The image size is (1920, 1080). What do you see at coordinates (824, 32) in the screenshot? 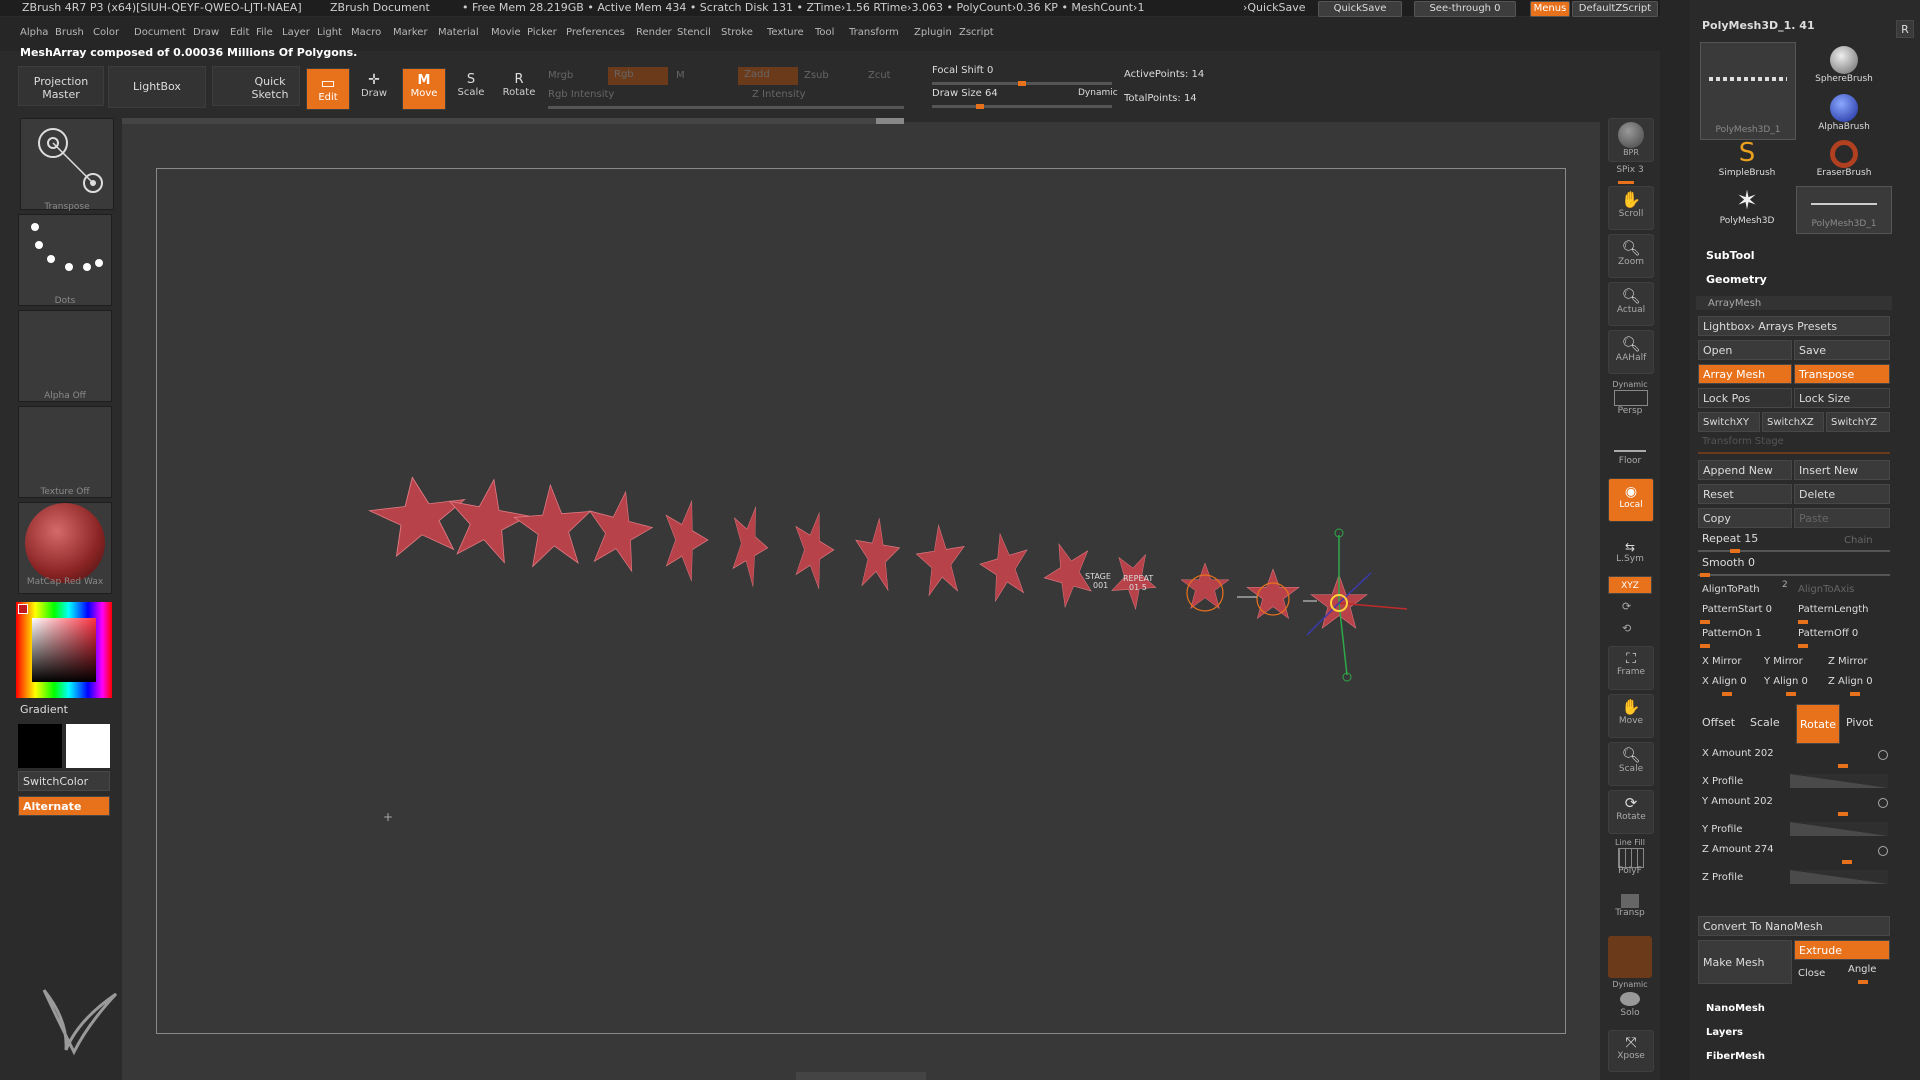
I see `menu-tool: Tool` at bounding box center [824, 32].